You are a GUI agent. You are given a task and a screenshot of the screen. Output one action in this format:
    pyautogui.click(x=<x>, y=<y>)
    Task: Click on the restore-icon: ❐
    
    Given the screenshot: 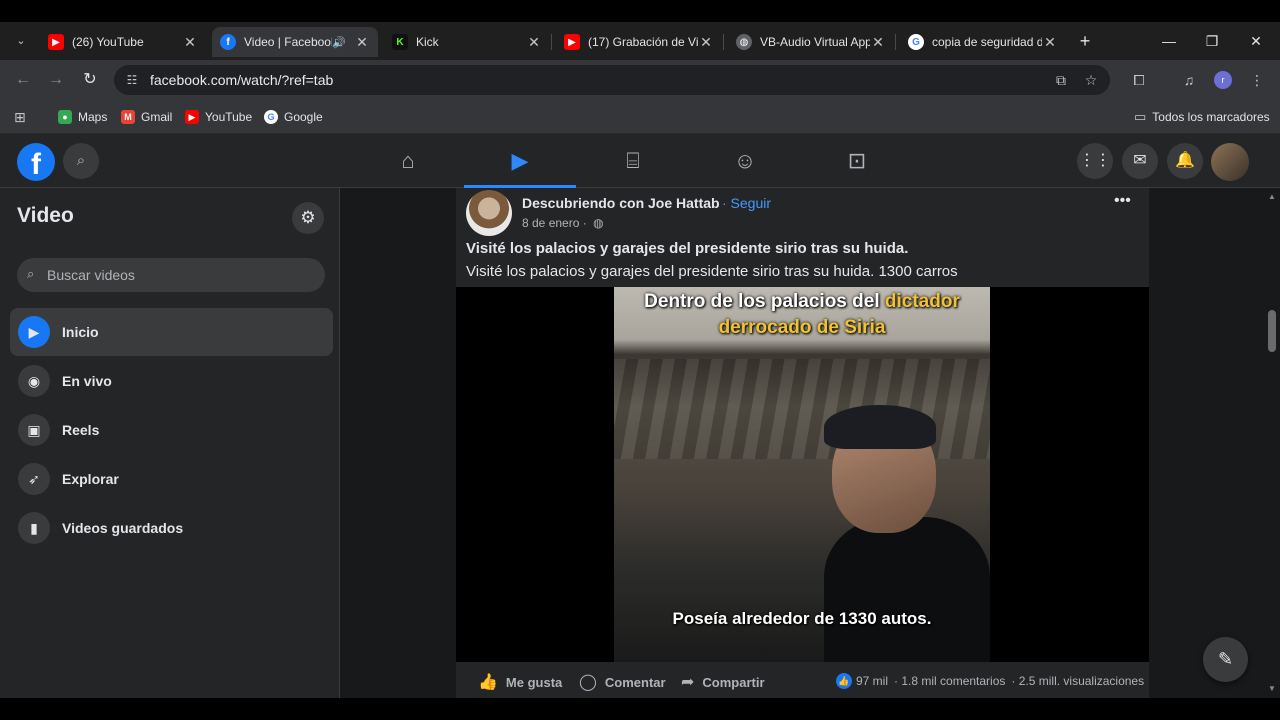 What is the action you would take?
    pyautogui.click(x=1212, y=41)
    